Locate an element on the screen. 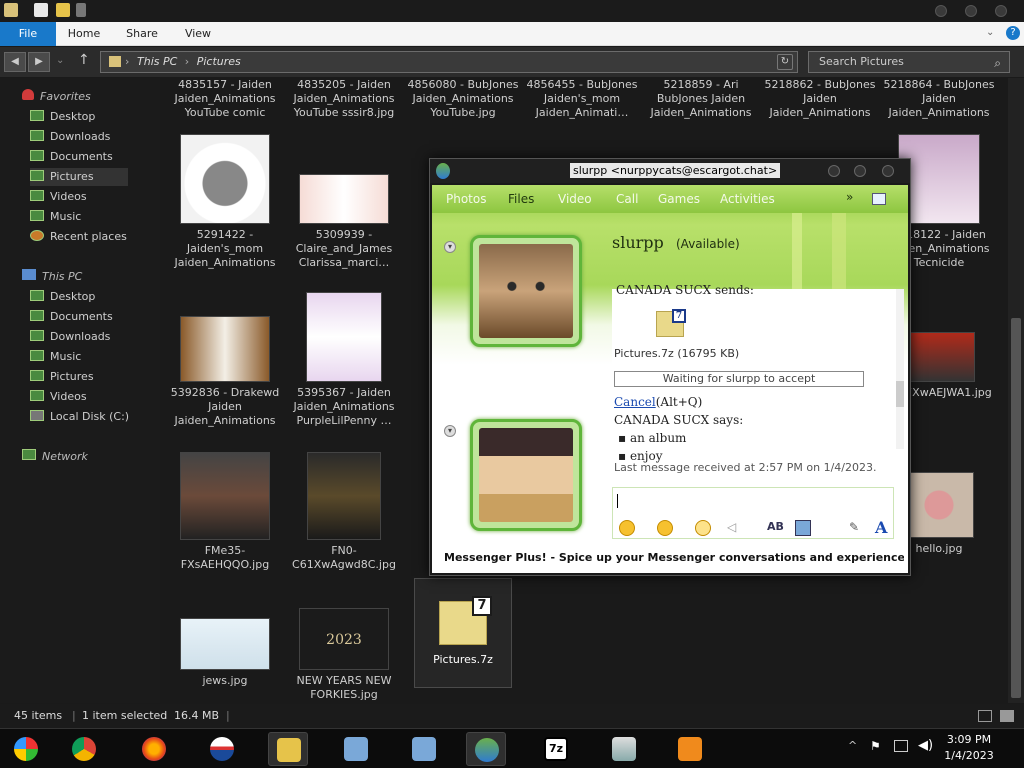 The image size is (1024, 768). tab-video: Video is located at coordinates (575, 199).